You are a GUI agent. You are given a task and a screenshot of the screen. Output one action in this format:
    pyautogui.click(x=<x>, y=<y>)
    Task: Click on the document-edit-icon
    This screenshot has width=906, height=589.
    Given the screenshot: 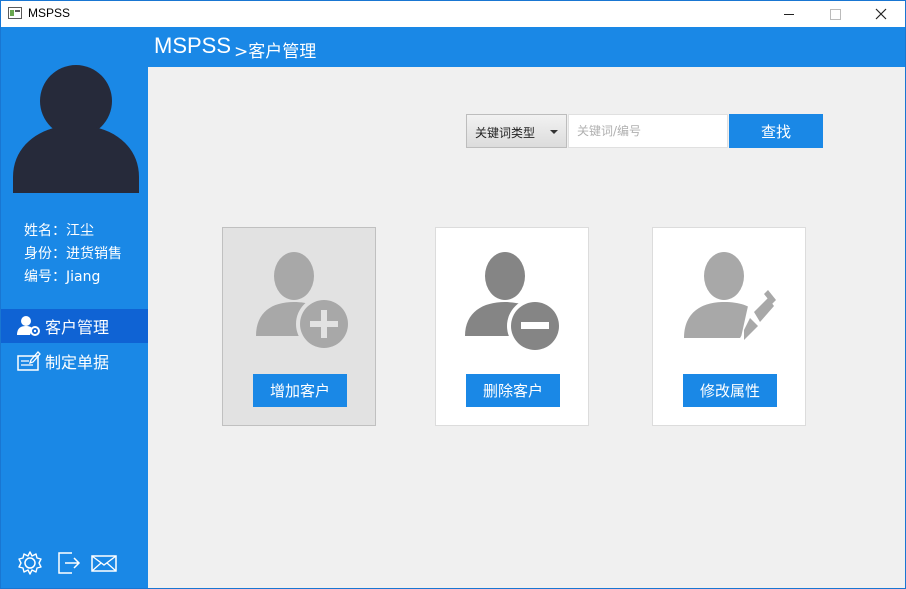 What is the action you would take?
    pyautogui.click(x=29, y=361)
    